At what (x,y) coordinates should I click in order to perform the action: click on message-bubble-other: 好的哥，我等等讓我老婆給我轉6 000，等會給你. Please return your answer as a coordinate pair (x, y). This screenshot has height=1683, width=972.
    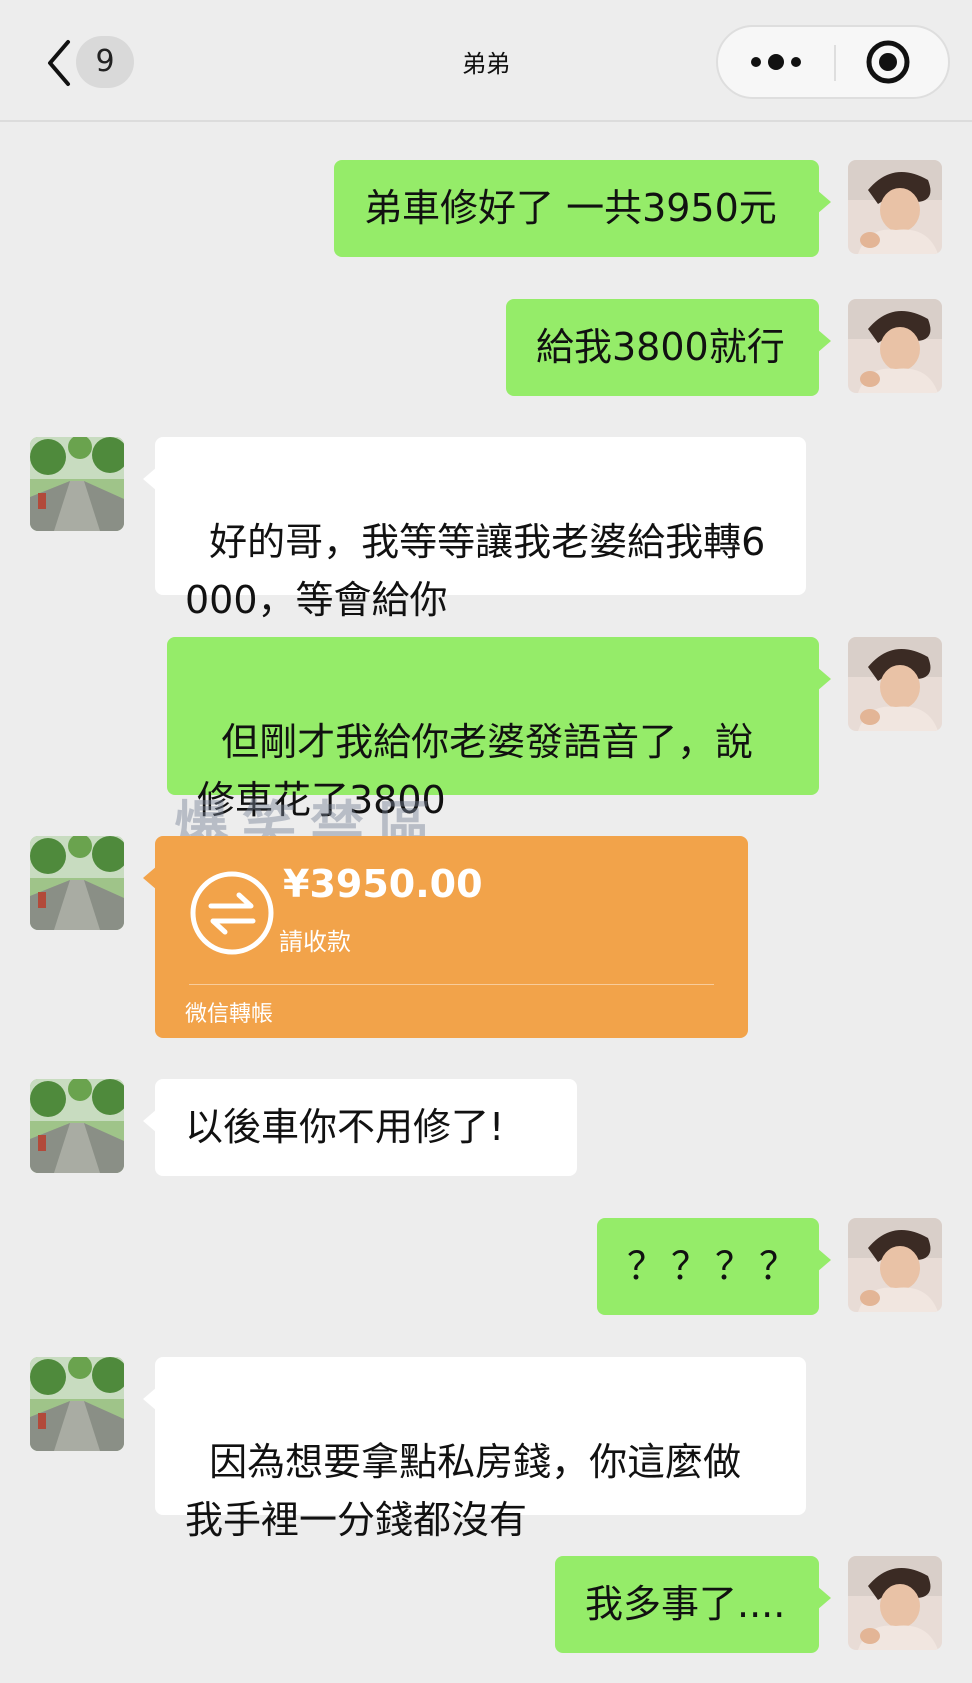
    Looking at the image, I should click on (474, 529).